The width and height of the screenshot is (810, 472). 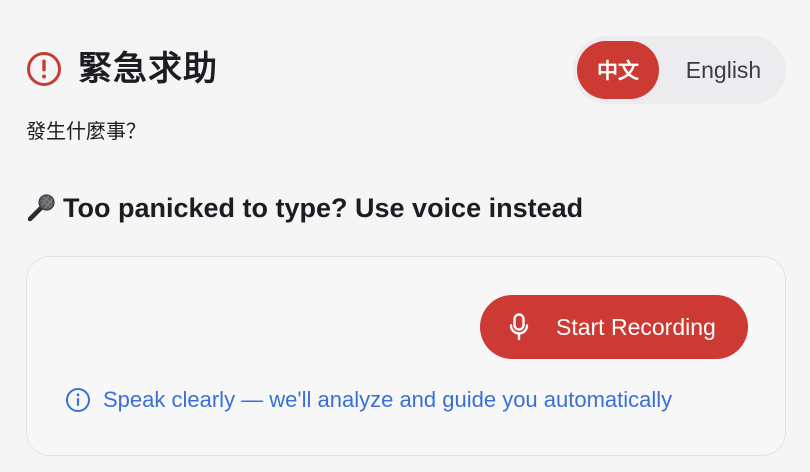 I want to click on page-subtitle: 發生什麼事？, so click(x=86, y=131).